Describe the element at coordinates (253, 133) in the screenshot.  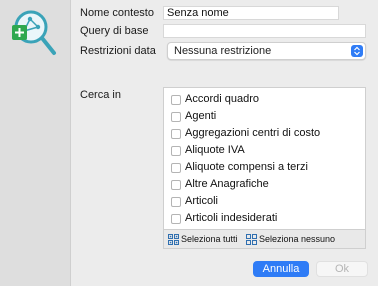
I see `list-item-label: Aggregazioni centri di costo` at that location.